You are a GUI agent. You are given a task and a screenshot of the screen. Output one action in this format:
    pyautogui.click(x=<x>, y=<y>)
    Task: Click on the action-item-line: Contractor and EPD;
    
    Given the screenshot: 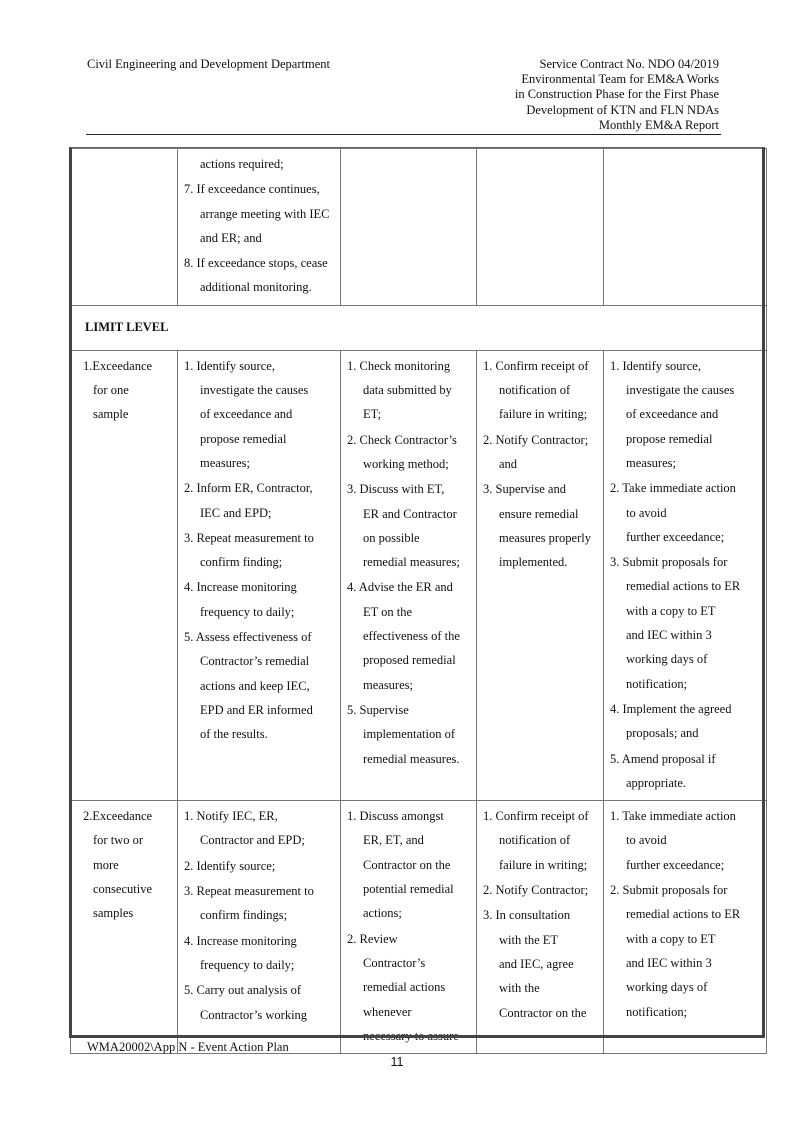 What is the action you would take?
    pyautogui.click(x=252, y=840)
    